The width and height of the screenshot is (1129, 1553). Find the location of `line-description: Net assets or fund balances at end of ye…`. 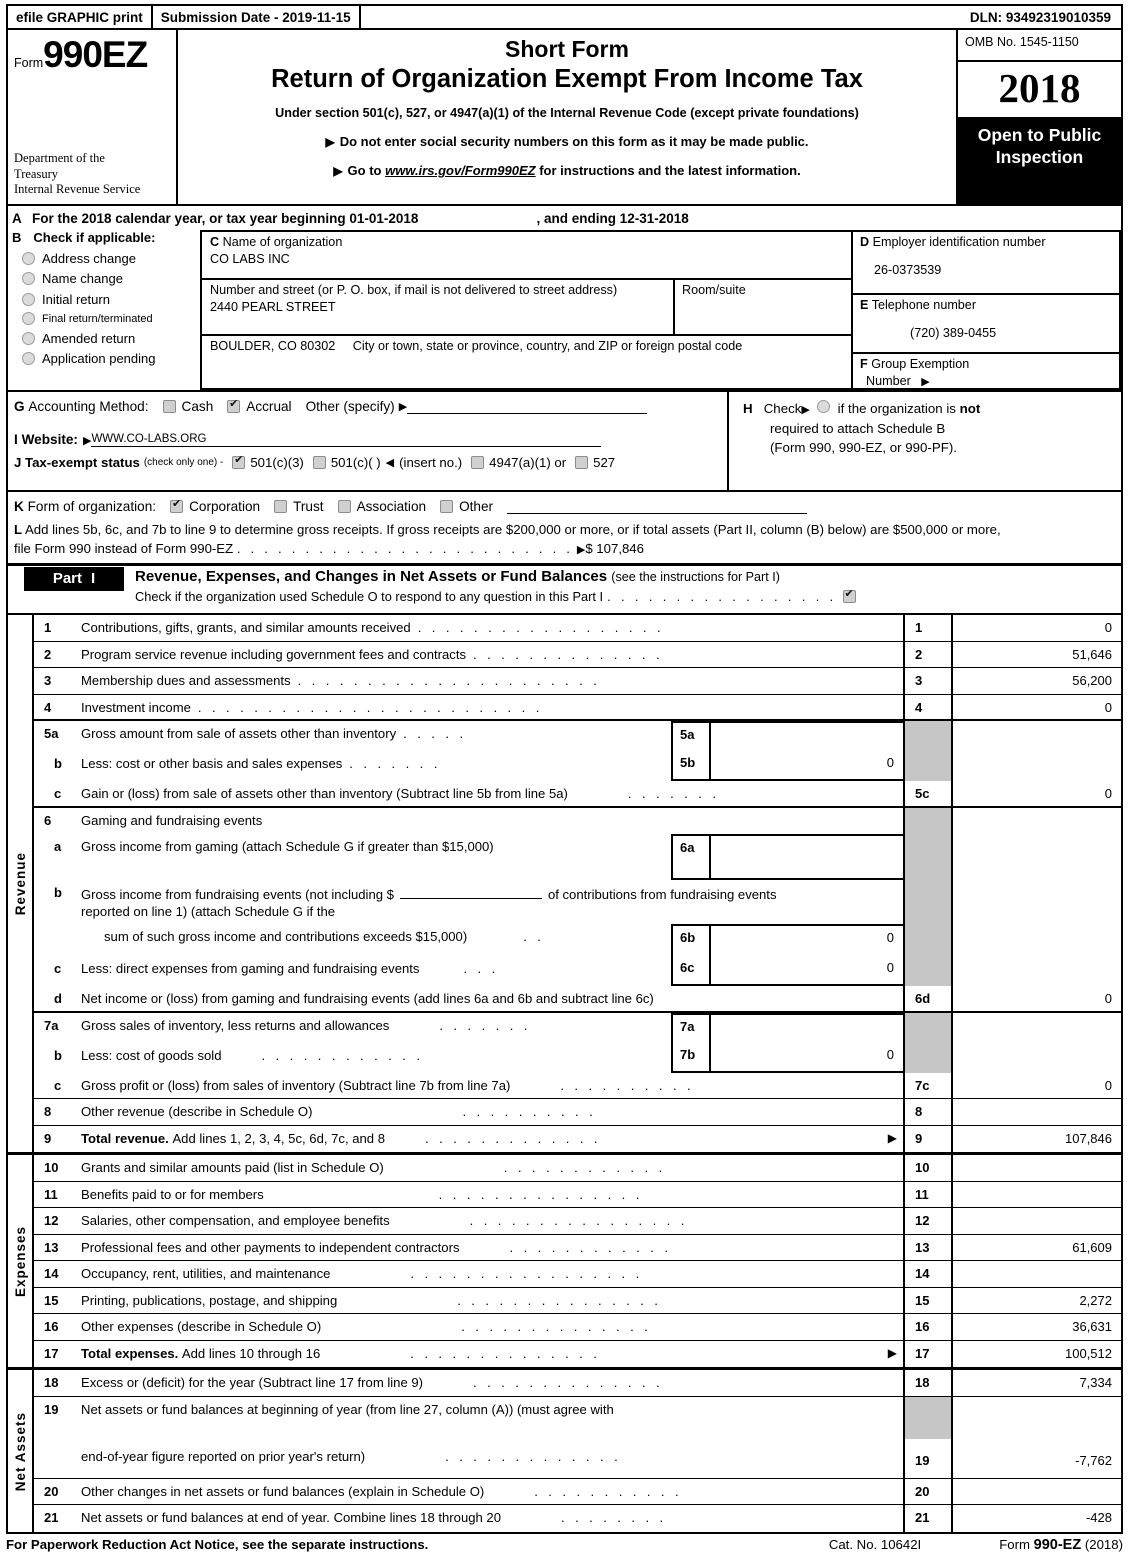

line-description: Net assets or fund balances at end of ye… is located at coordinates (491, 1518).